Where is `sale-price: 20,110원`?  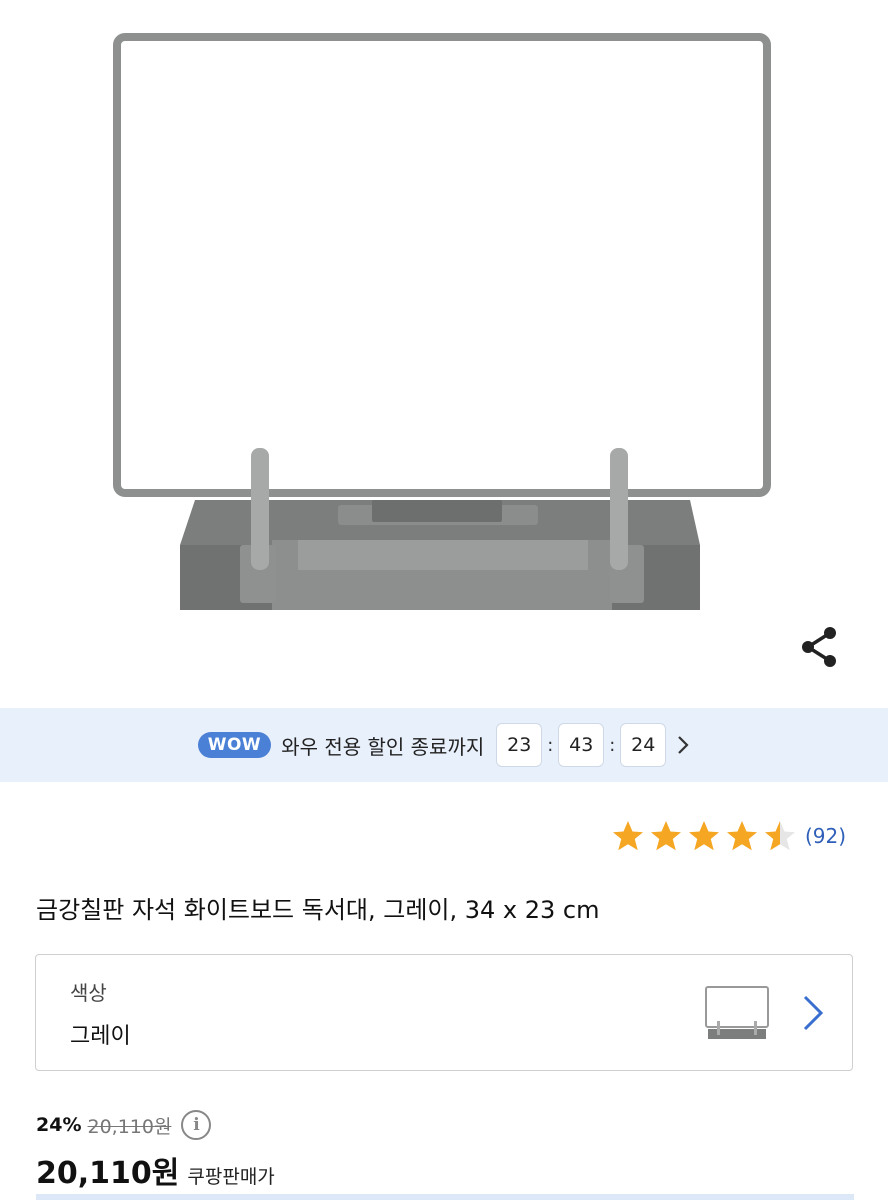
sale-price: 20,110원 is located at coordinates (108, 1173).